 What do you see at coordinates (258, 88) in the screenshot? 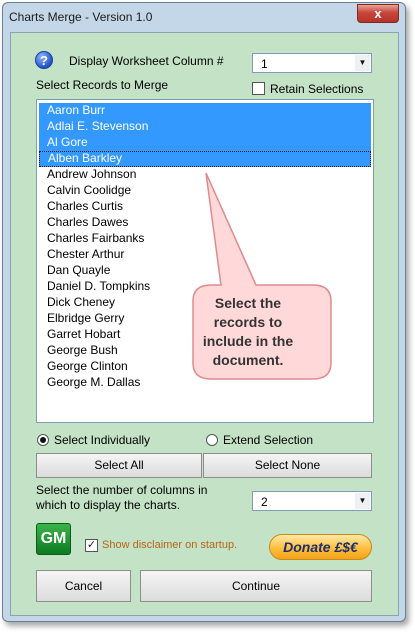
I see `retain-selections-checkbox` at bounding box center [258, 88].